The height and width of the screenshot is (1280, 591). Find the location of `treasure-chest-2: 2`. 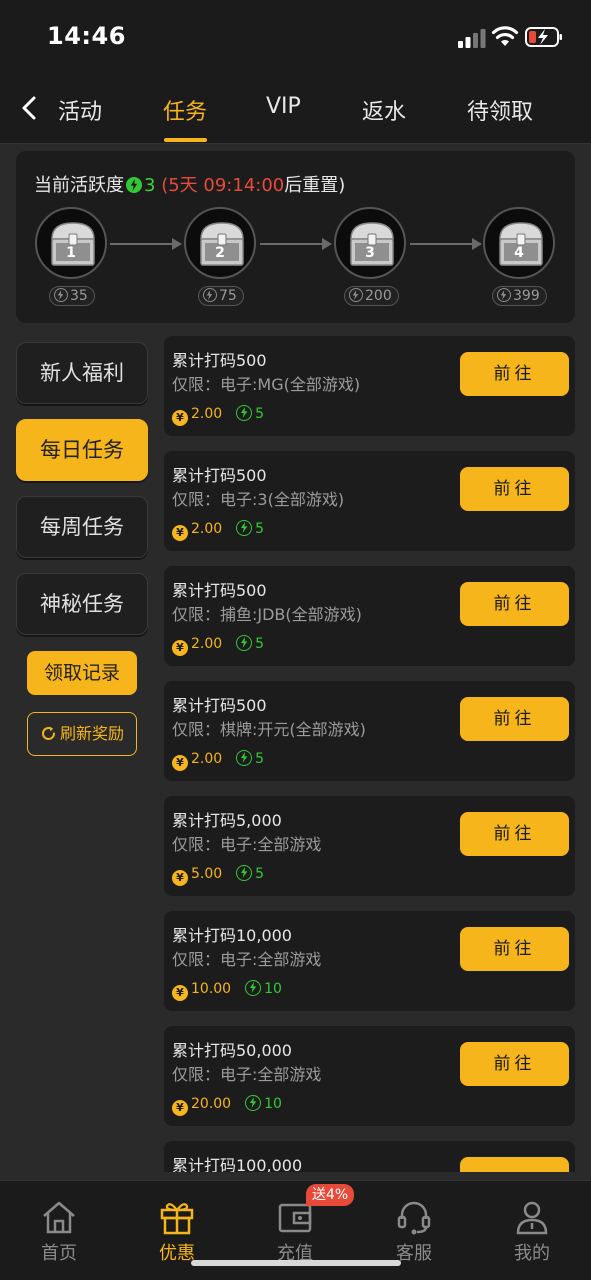

treasure-chest-2: 2 is located at coordinates (220, 243).